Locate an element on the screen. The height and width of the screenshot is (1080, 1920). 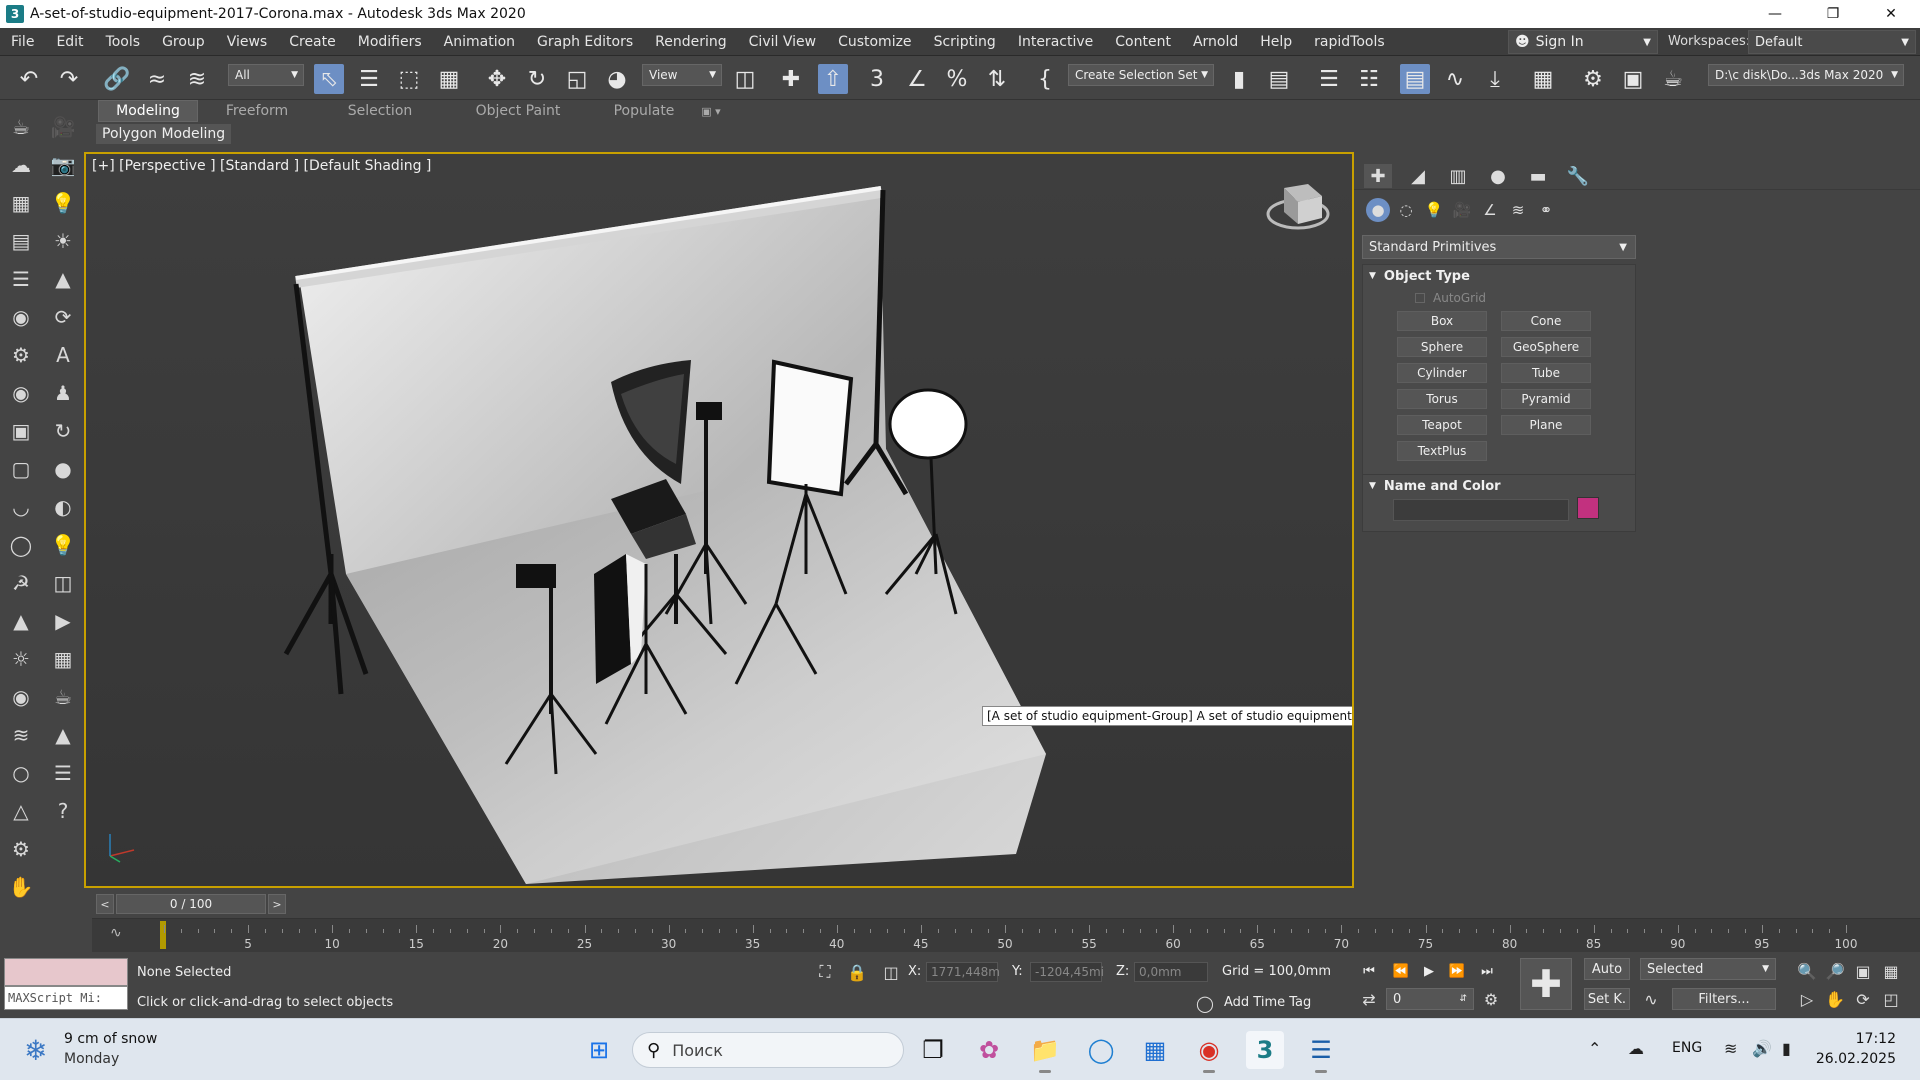
select-by-name-icon: ☰ is located at coordinates (369, 79).